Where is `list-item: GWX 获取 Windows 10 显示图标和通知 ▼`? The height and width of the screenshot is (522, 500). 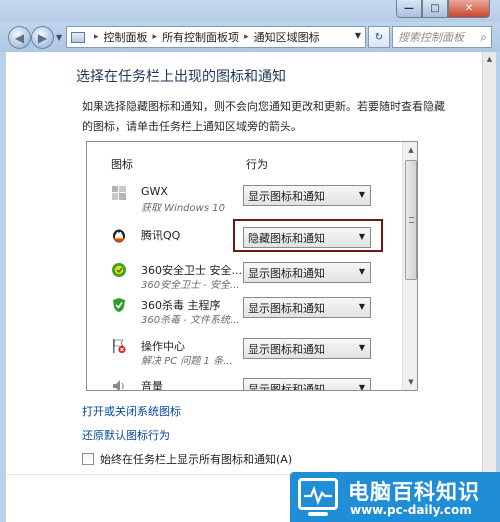
list-item: GWX 获取 Windows 10 显示图标和通知 ▼ is located at coordinates (244, 201).